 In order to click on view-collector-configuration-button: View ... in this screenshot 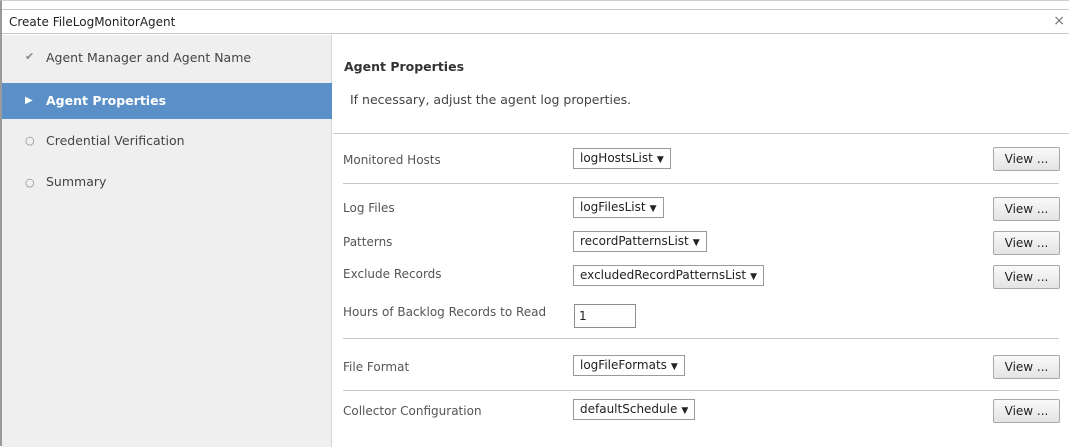, I will do `click(1026, 411)`.